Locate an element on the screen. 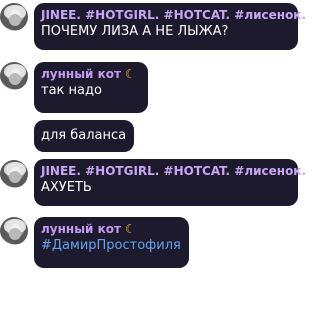 The image size is (320, 320). message-text: для баланса is located at coordinates (84, 135).